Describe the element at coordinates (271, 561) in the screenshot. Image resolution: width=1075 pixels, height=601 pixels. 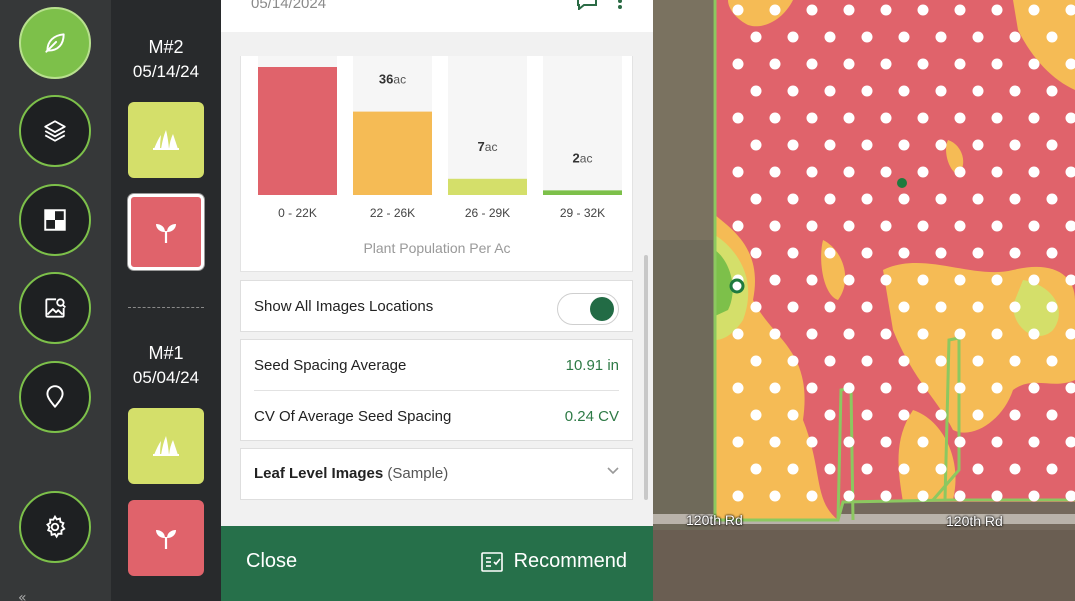
I see `close-button: Close` at that location.